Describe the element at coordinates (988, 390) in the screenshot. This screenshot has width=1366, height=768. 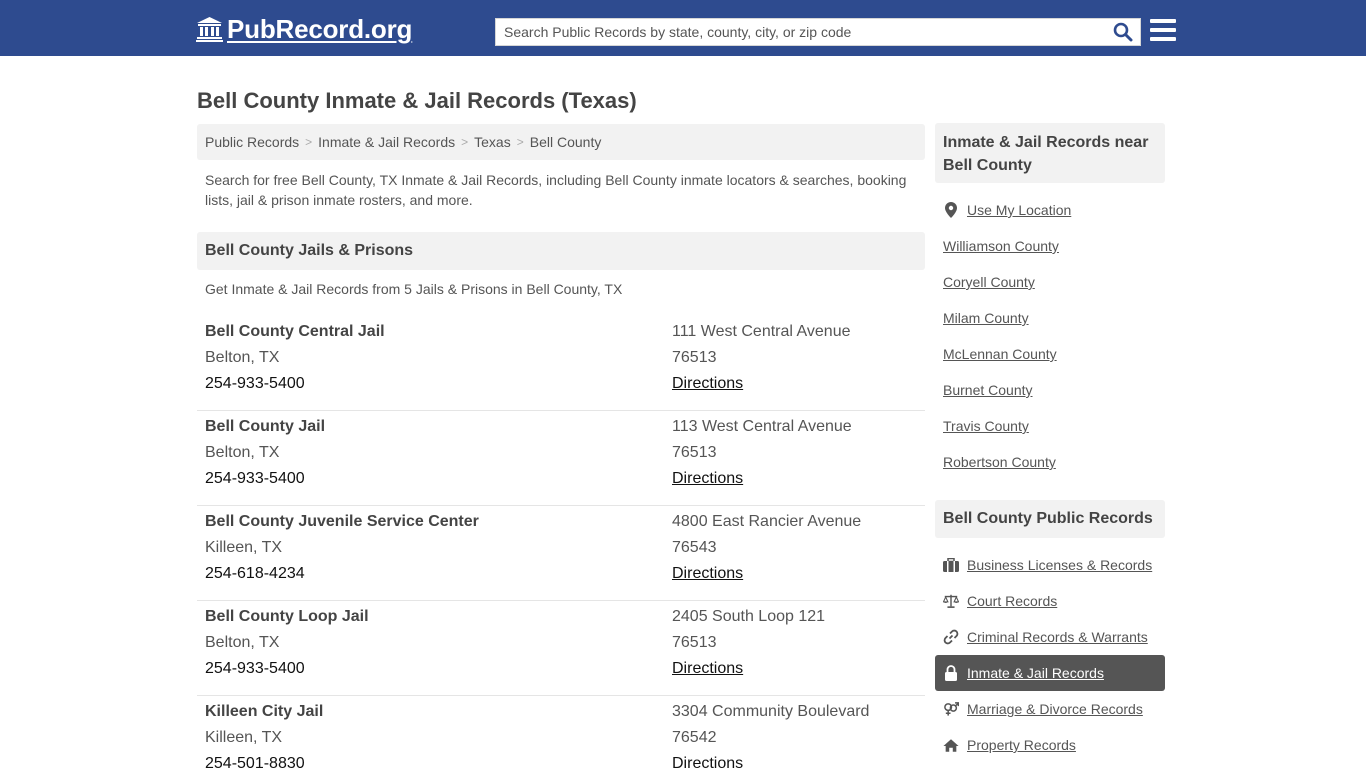
I see `nearby-county-burnet: Burnet County` at that location.